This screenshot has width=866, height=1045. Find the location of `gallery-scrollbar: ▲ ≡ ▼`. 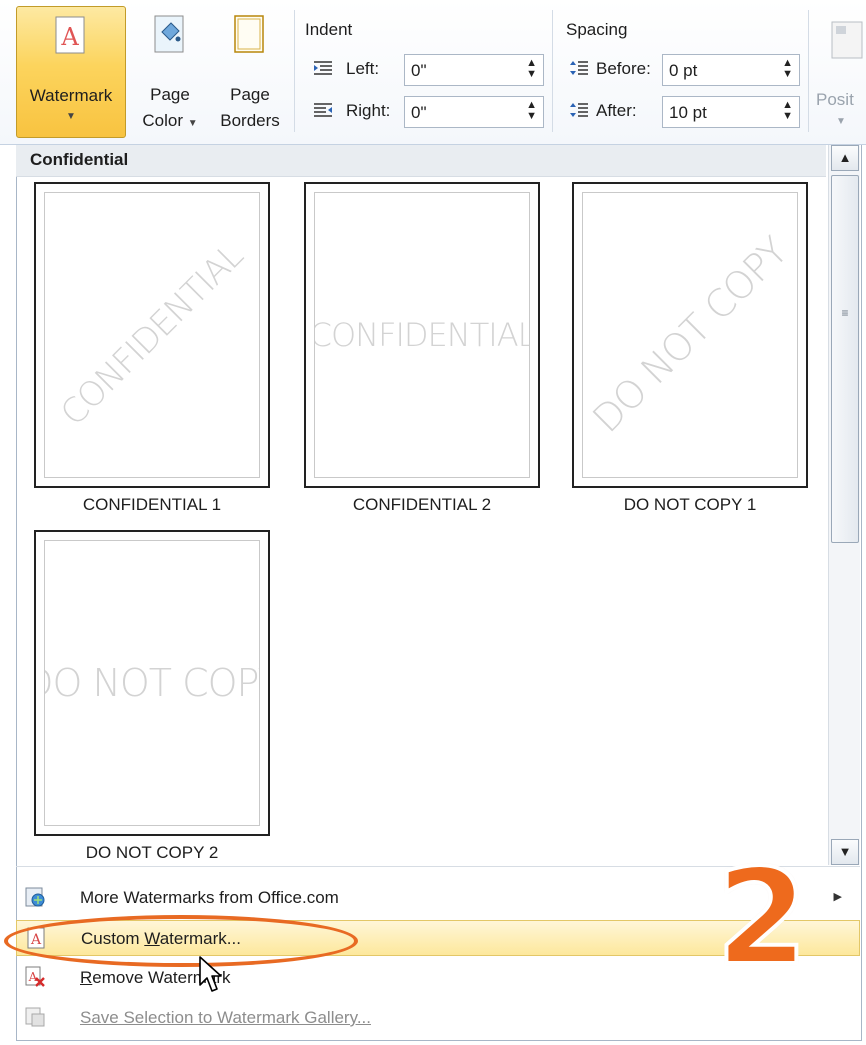

gallery-scrollbar: ▲ ≡ ▼ is located at coordinates (844, 505).